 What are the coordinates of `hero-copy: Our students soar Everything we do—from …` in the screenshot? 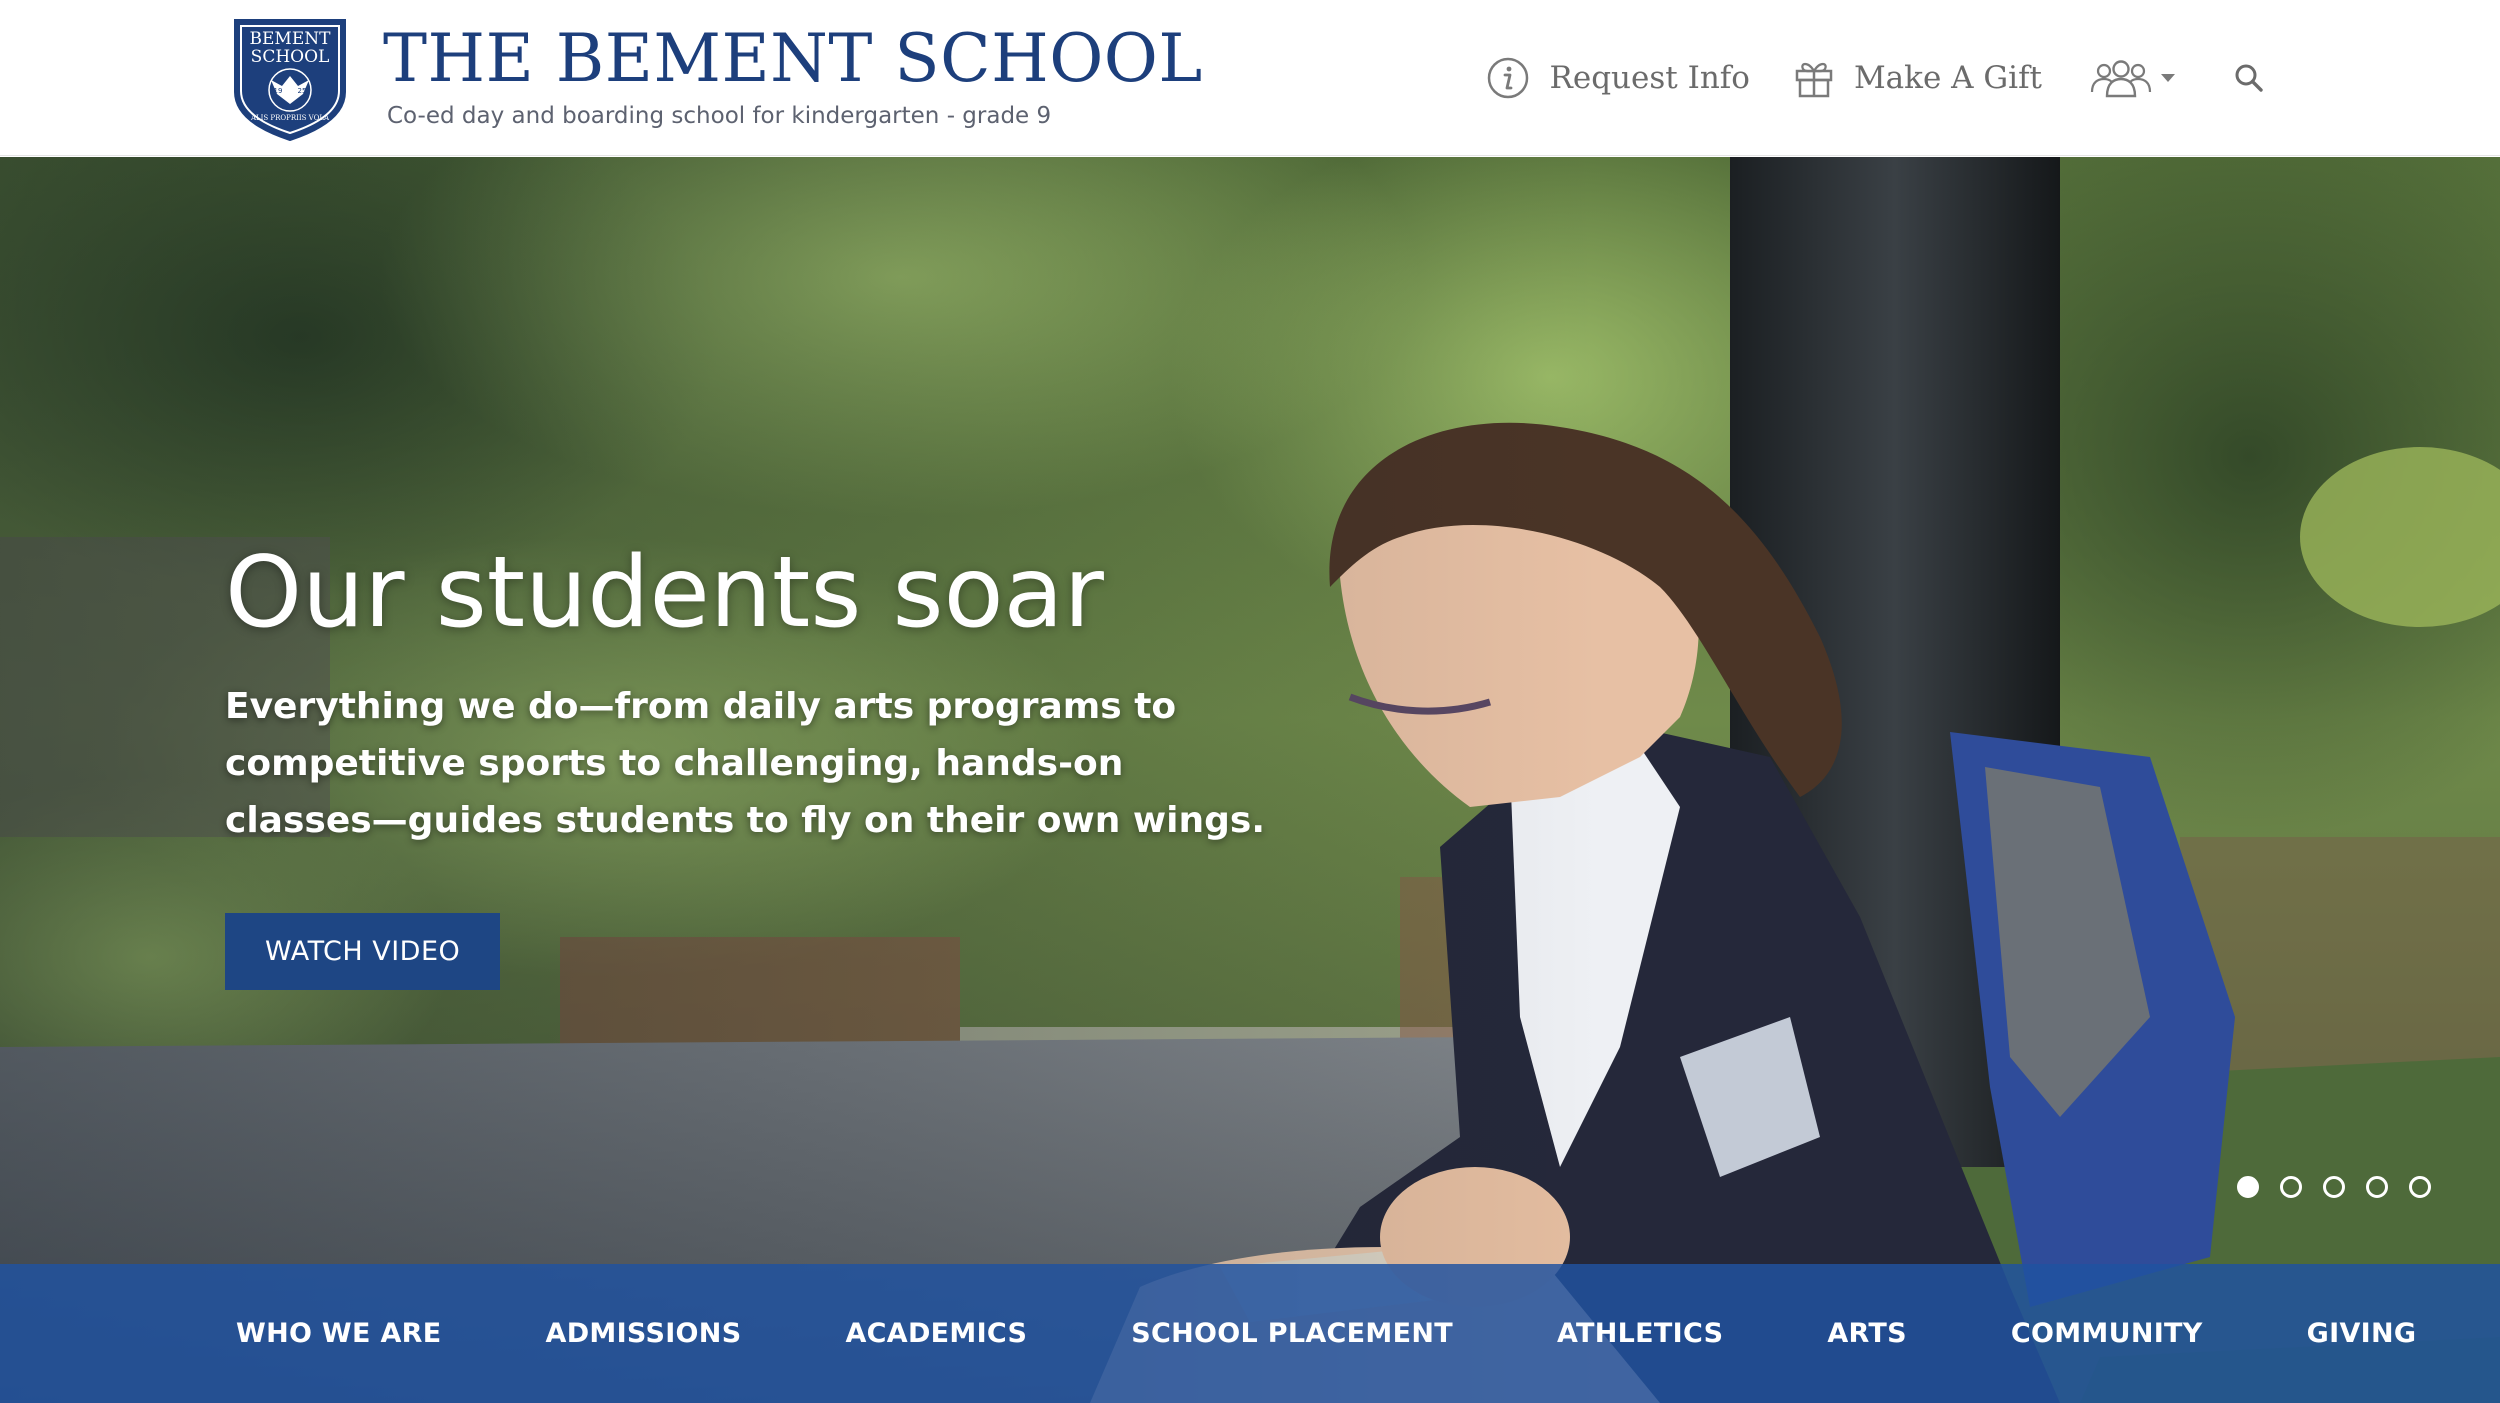 It's located at (775, 763).